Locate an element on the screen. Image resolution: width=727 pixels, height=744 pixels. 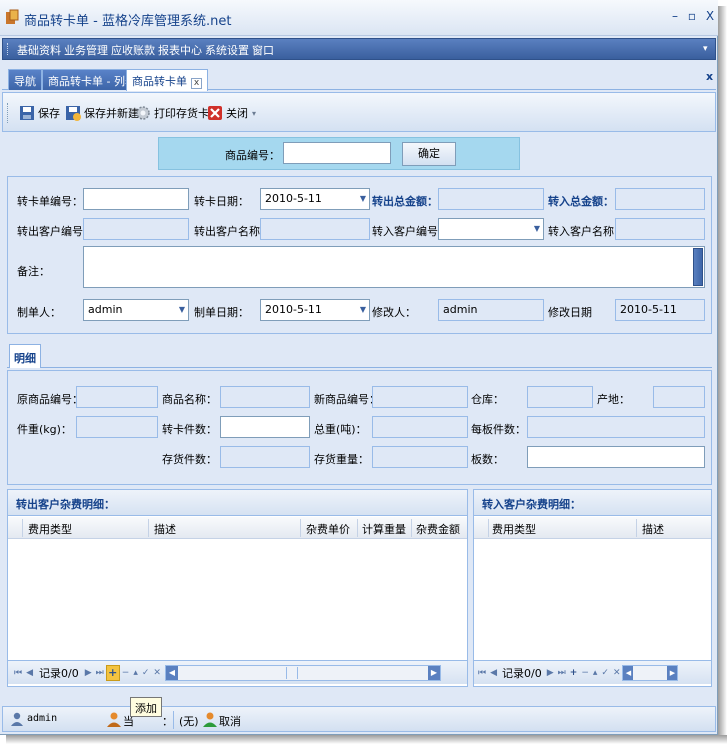
creator-select: admin ▼ is located at coordinates (136, 310).